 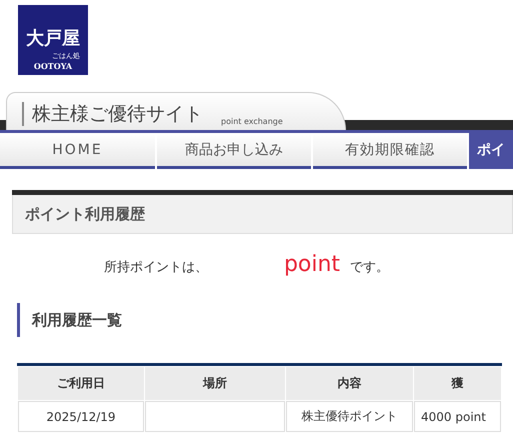 I want to click on points-label: 所持ポイントは、, so click(x=156, y=267).